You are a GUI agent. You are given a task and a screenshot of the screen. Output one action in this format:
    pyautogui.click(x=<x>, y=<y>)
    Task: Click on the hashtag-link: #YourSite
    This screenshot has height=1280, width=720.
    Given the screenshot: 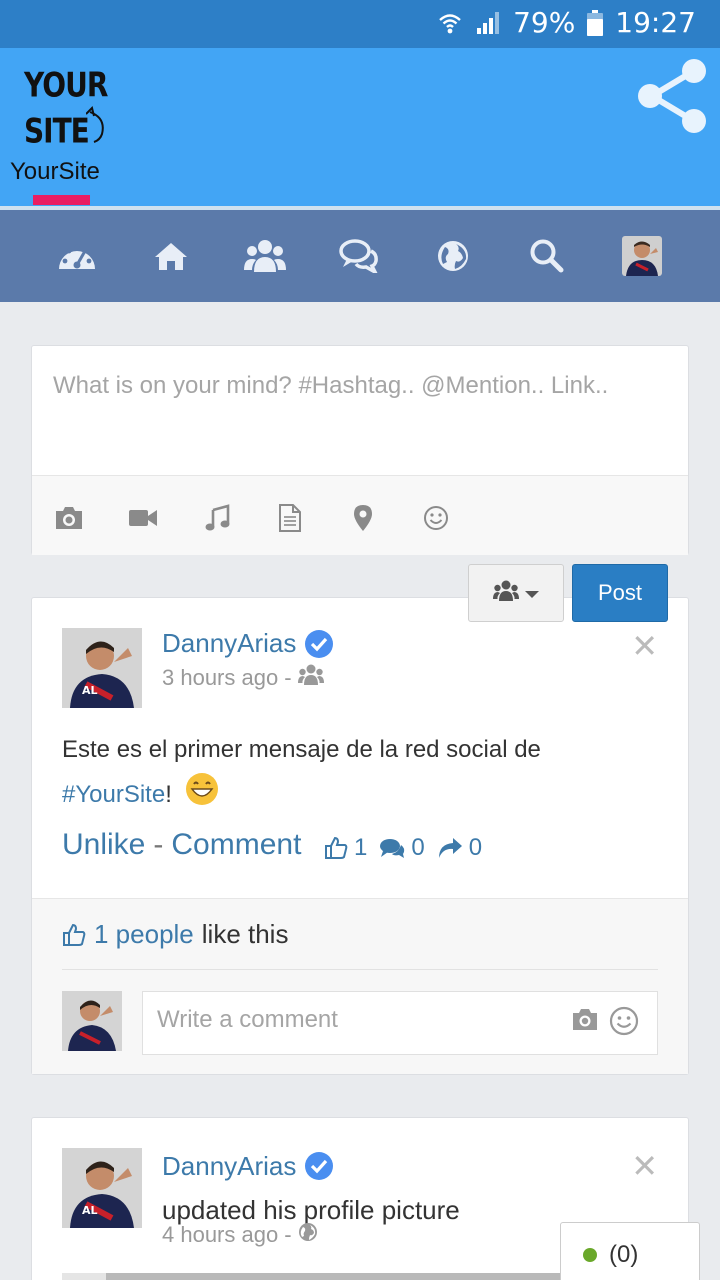 What is the action you would take?
    pyautogui.click(x=113, y=794)
    